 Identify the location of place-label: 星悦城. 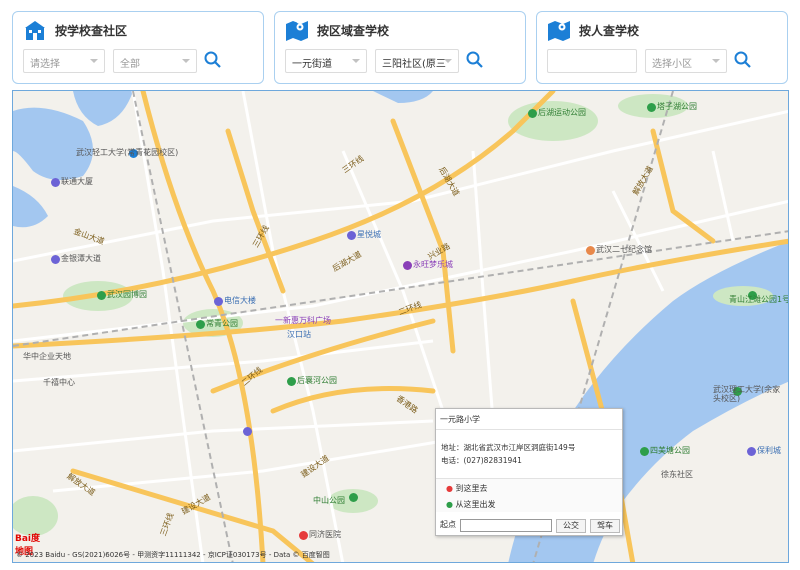
(369, 234).